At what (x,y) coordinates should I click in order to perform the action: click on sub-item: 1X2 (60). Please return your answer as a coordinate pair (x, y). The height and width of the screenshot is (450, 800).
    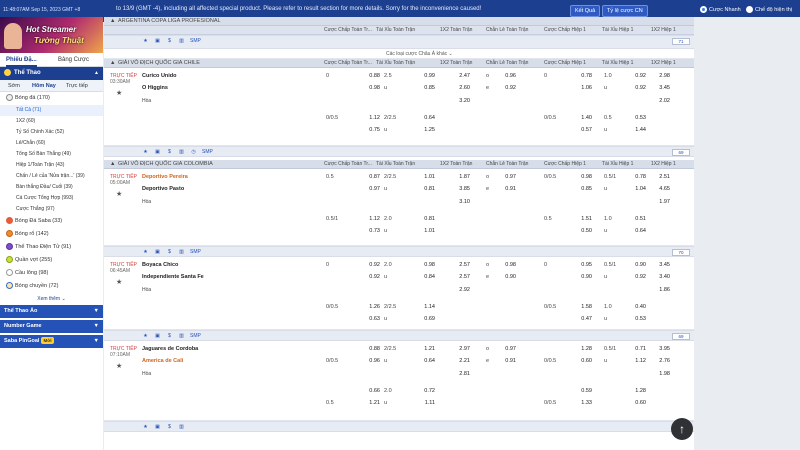
    Looking at the image, I should click on (51, 121).